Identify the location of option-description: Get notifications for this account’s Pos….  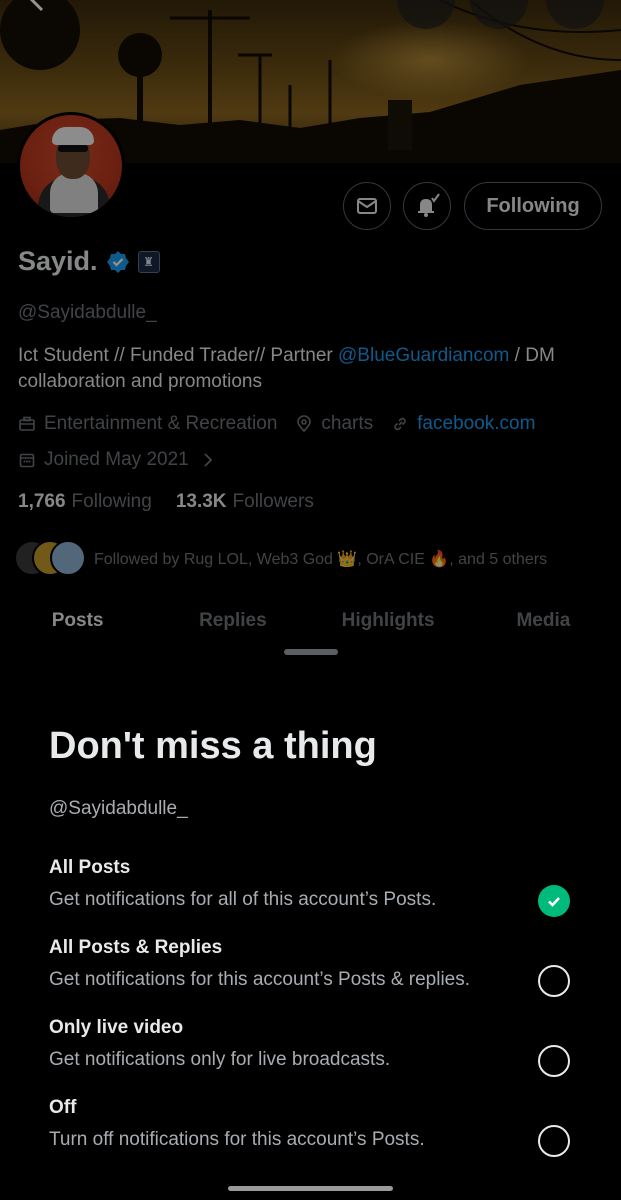
(260, 979).